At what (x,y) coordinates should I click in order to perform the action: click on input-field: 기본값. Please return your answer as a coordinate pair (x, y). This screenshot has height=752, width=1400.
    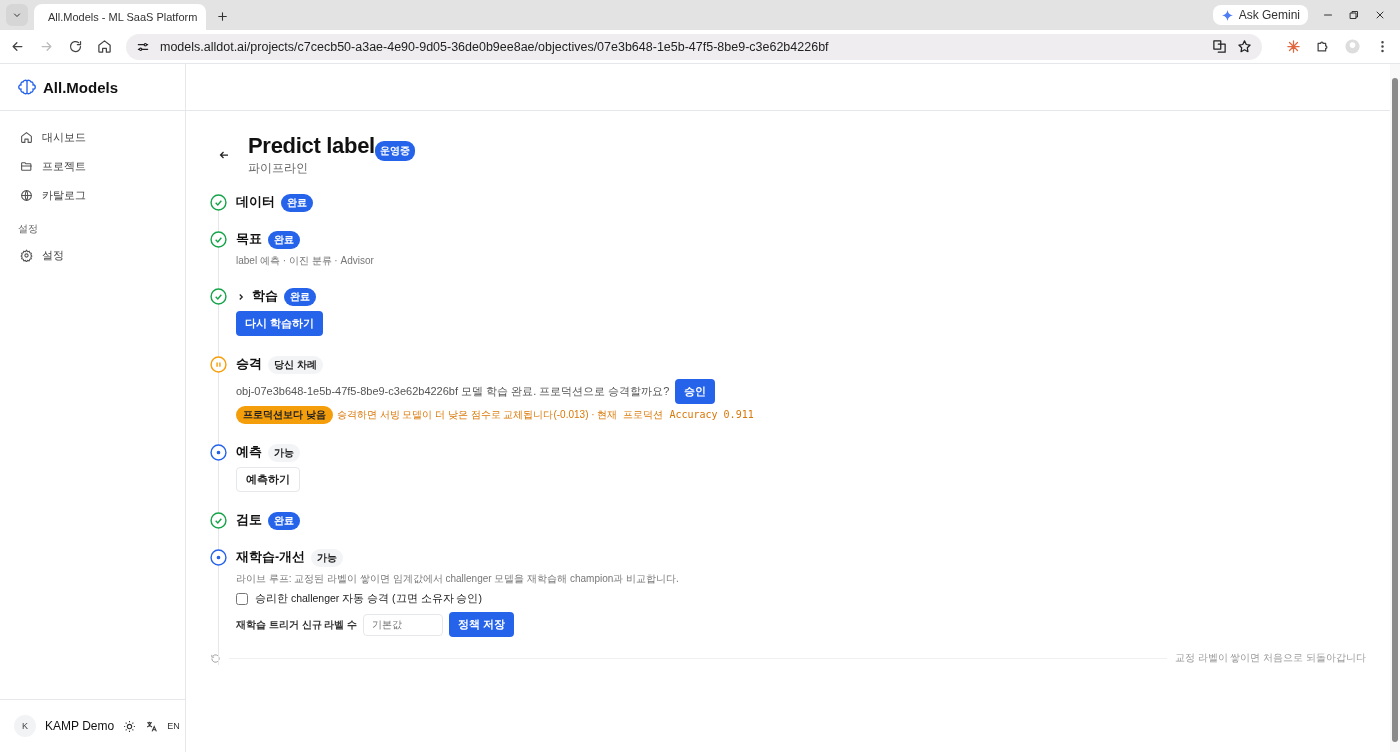
    Looking at the image, I should click on (403, 624).